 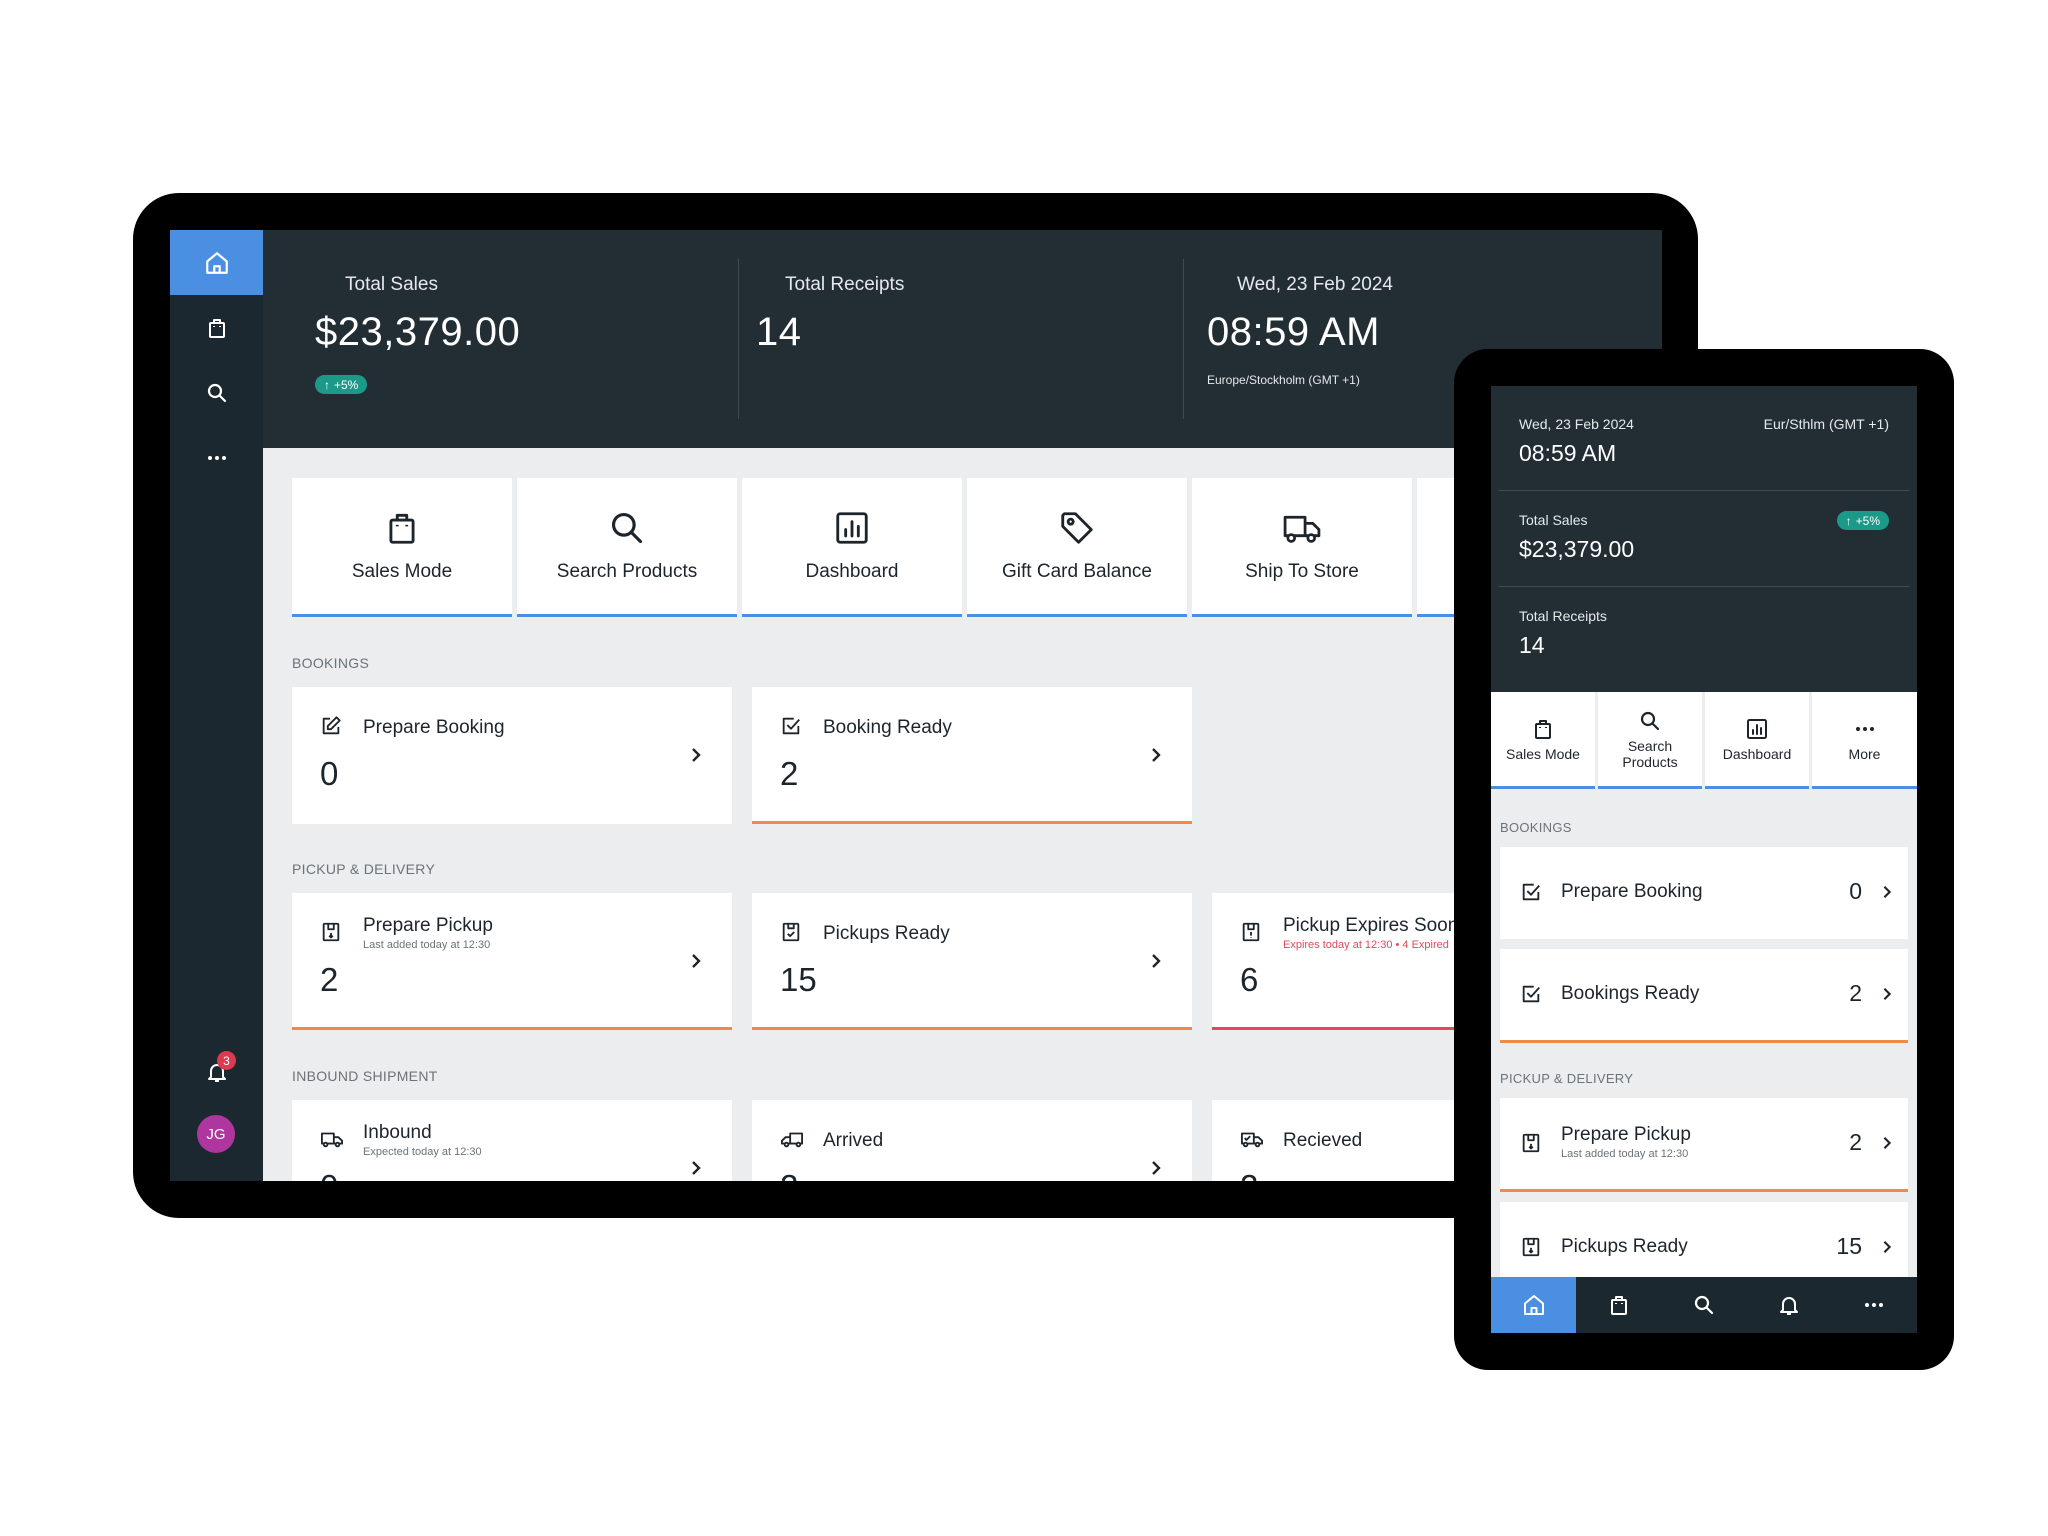 What do you see at coordinates (1567, 1078) in the screenshot?
I see `pickup-section-label: PICKUP & DELIVERY` at bounding box center [1567, 1078].